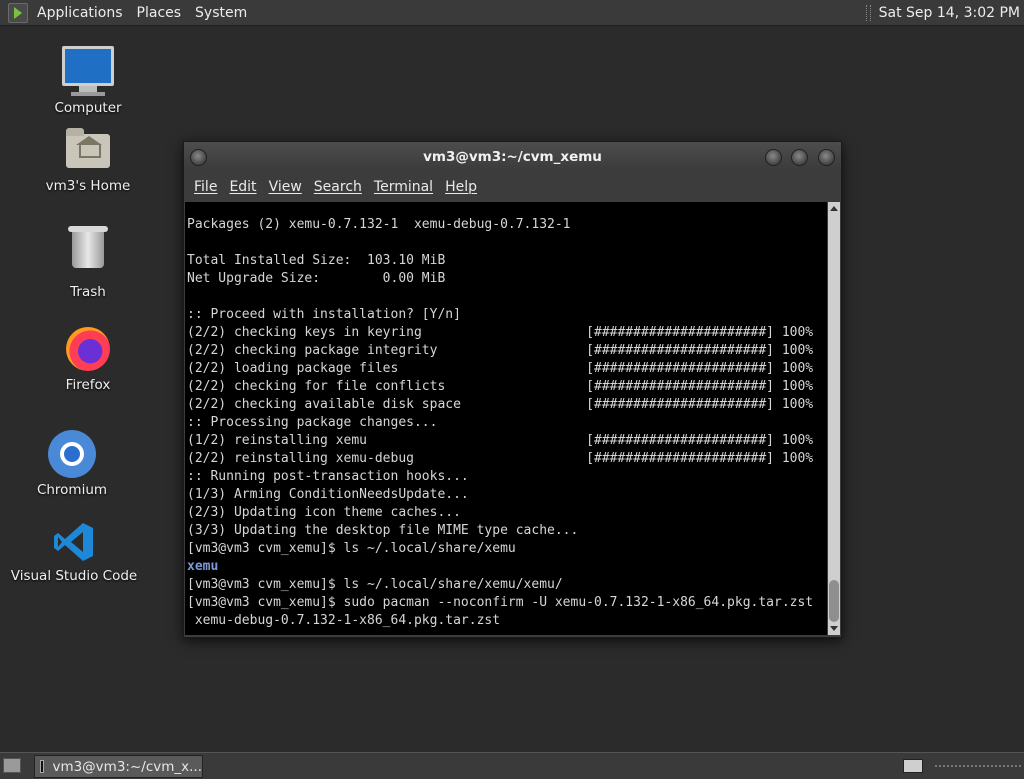 The image size is (1024, 779). I want to click on terminal-line: xemu, so click(203, 566).